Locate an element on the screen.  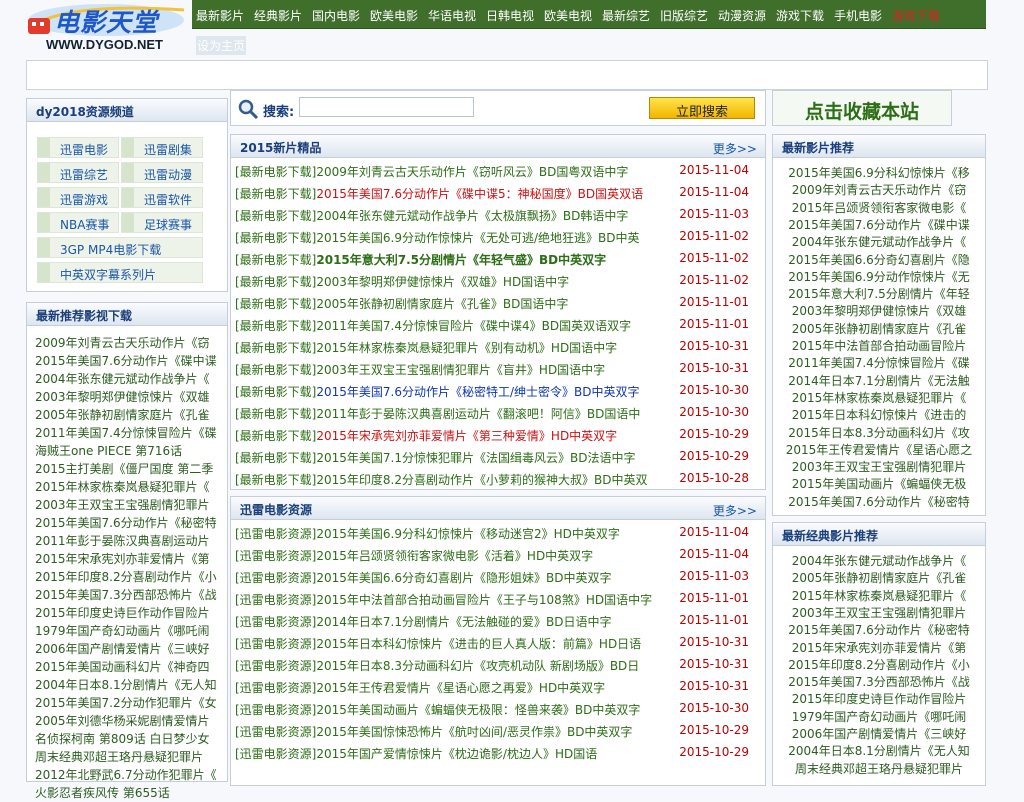
row-link: [最新电影下载]2011年彭于晏陈汉典喜剧运动片《翻滚吧！阿信》BD国语中 is located at coordinates (437, 413).